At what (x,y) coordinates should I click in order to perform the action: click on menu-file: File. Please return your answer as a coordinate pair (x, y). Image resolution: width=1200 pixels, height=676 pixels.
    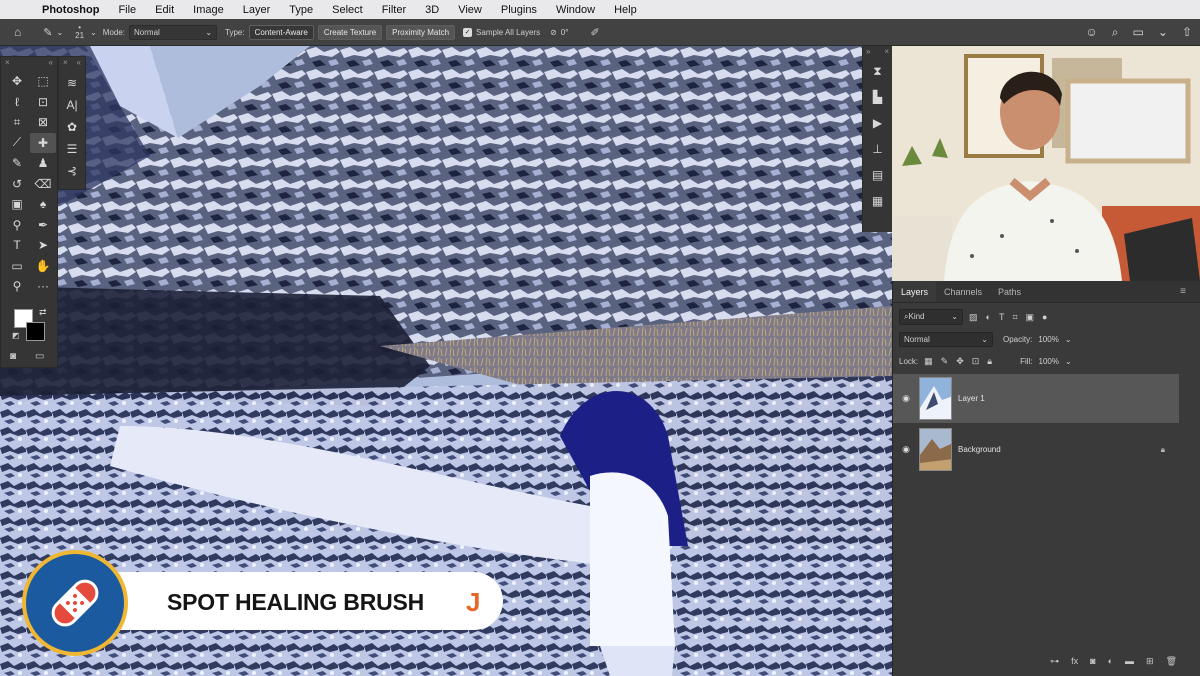
    Looking at the image, I should click on (127, 10).